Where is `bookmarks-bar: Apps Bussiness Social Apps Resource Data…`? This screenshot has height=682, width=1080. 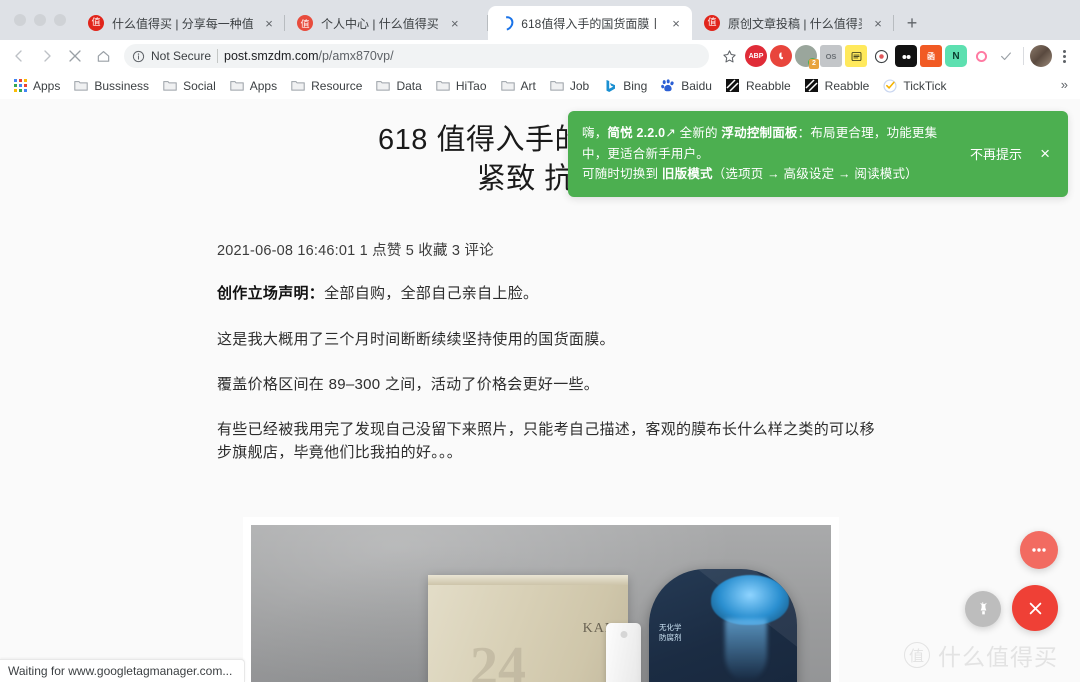 bookmarks-bar: Apps Bussiness Social Apps Resource Data… is located at coordinates (540, 86).